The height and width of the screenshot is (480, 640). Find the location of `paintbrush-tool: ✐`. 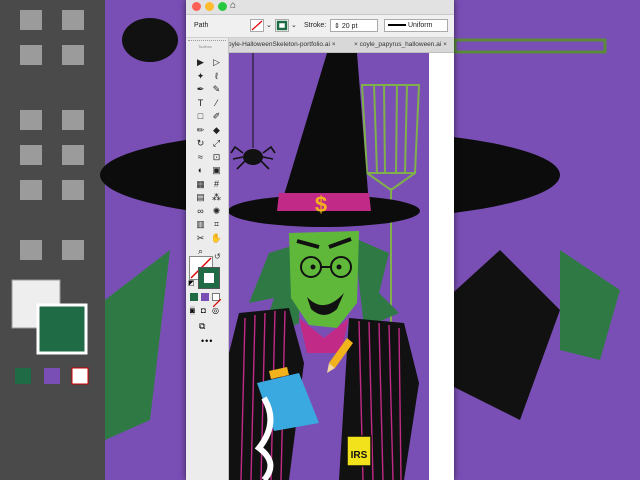

paintbrush-tool: ✐ is located at coordinates (216, 116).